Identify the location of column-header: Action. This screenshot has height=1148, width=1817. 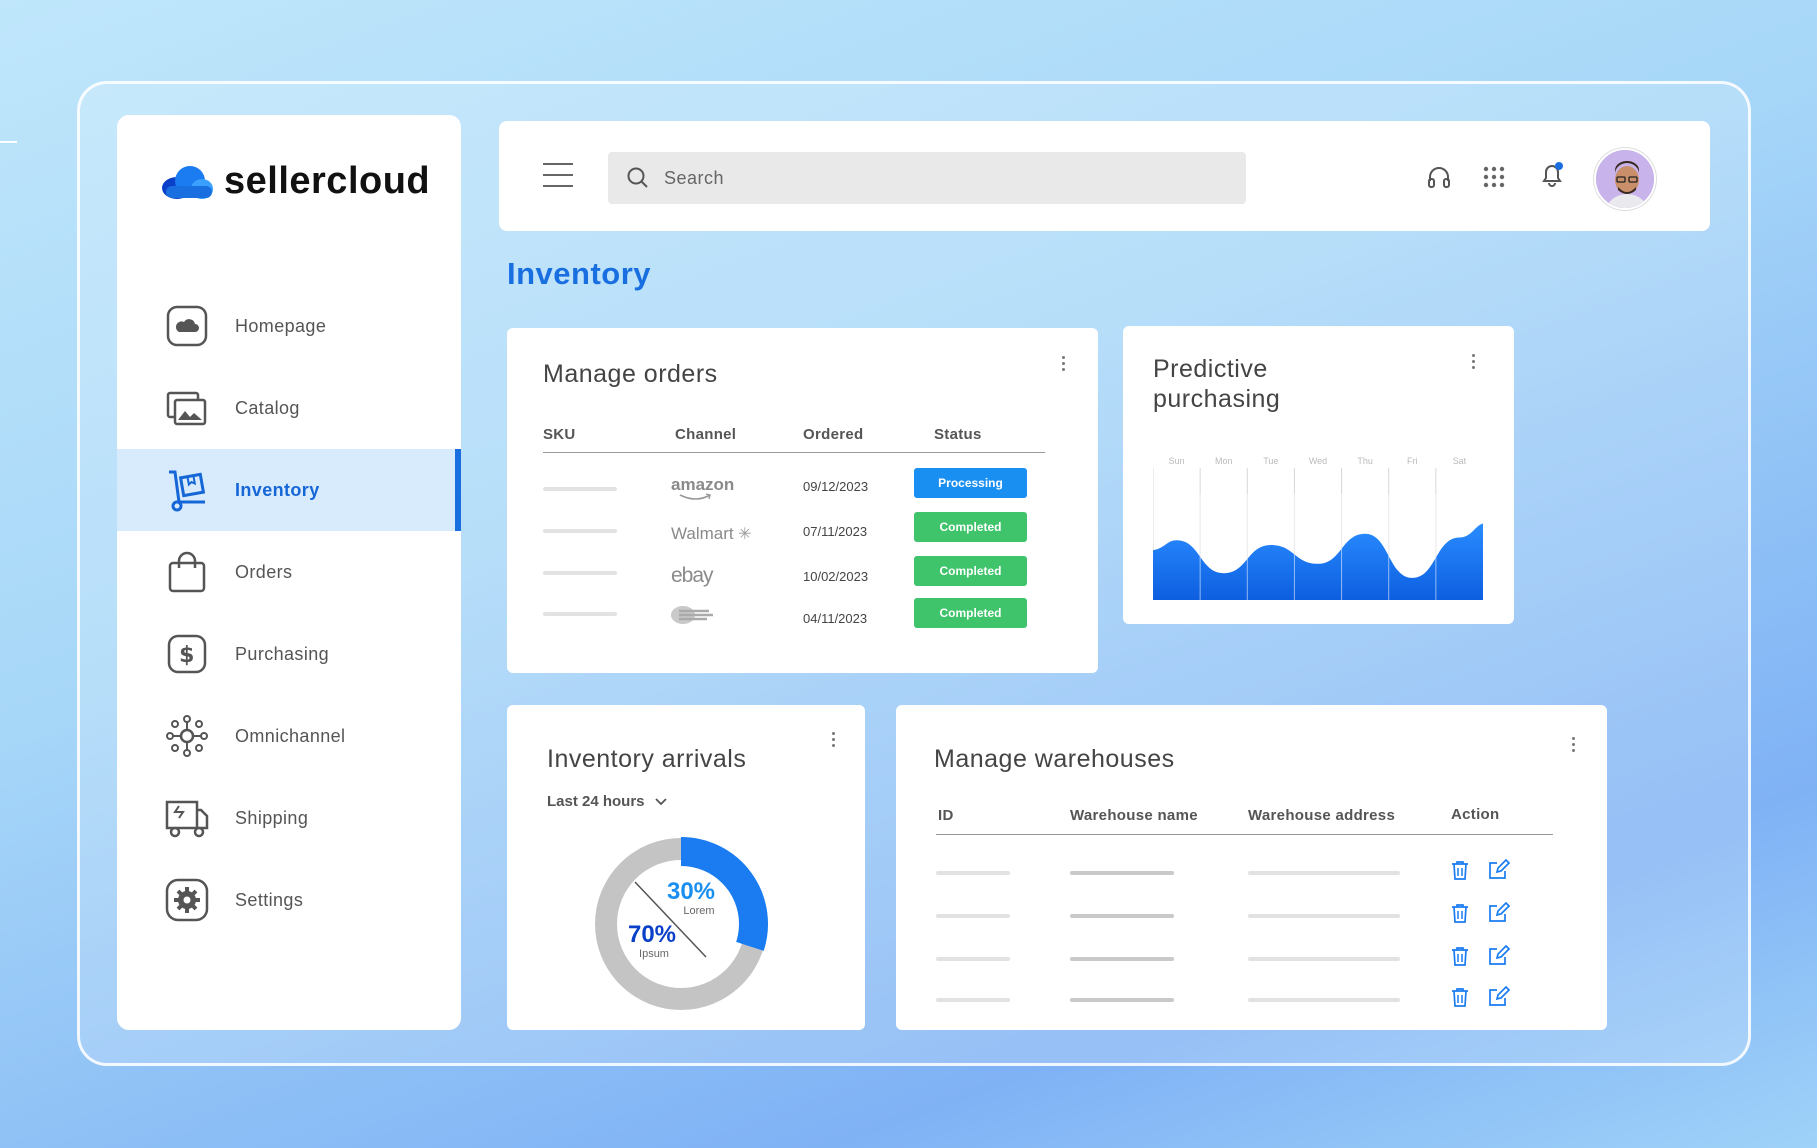
(1475, 814).